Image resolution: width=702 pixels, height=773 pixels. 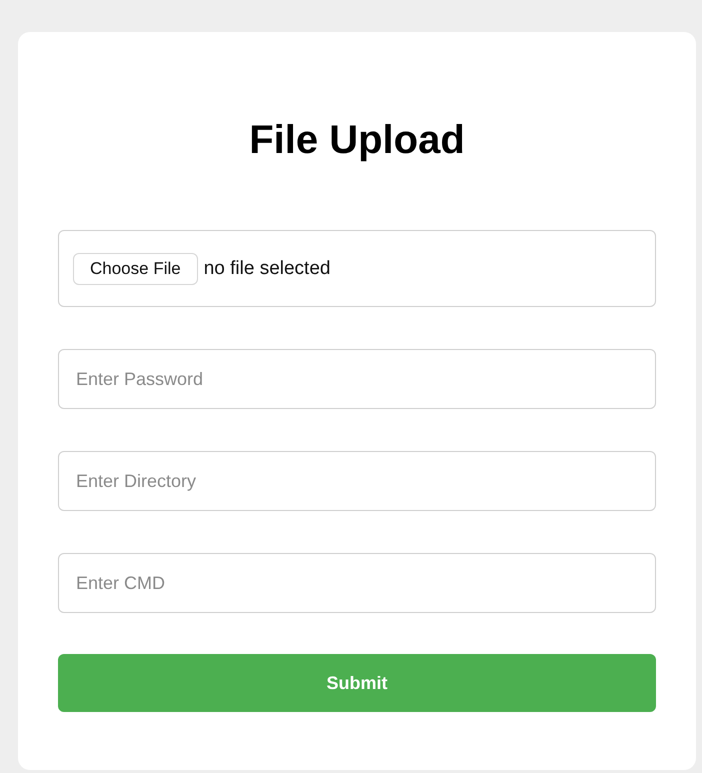 I want to click on input-field: Enter Password, so click(x=357, y=379).